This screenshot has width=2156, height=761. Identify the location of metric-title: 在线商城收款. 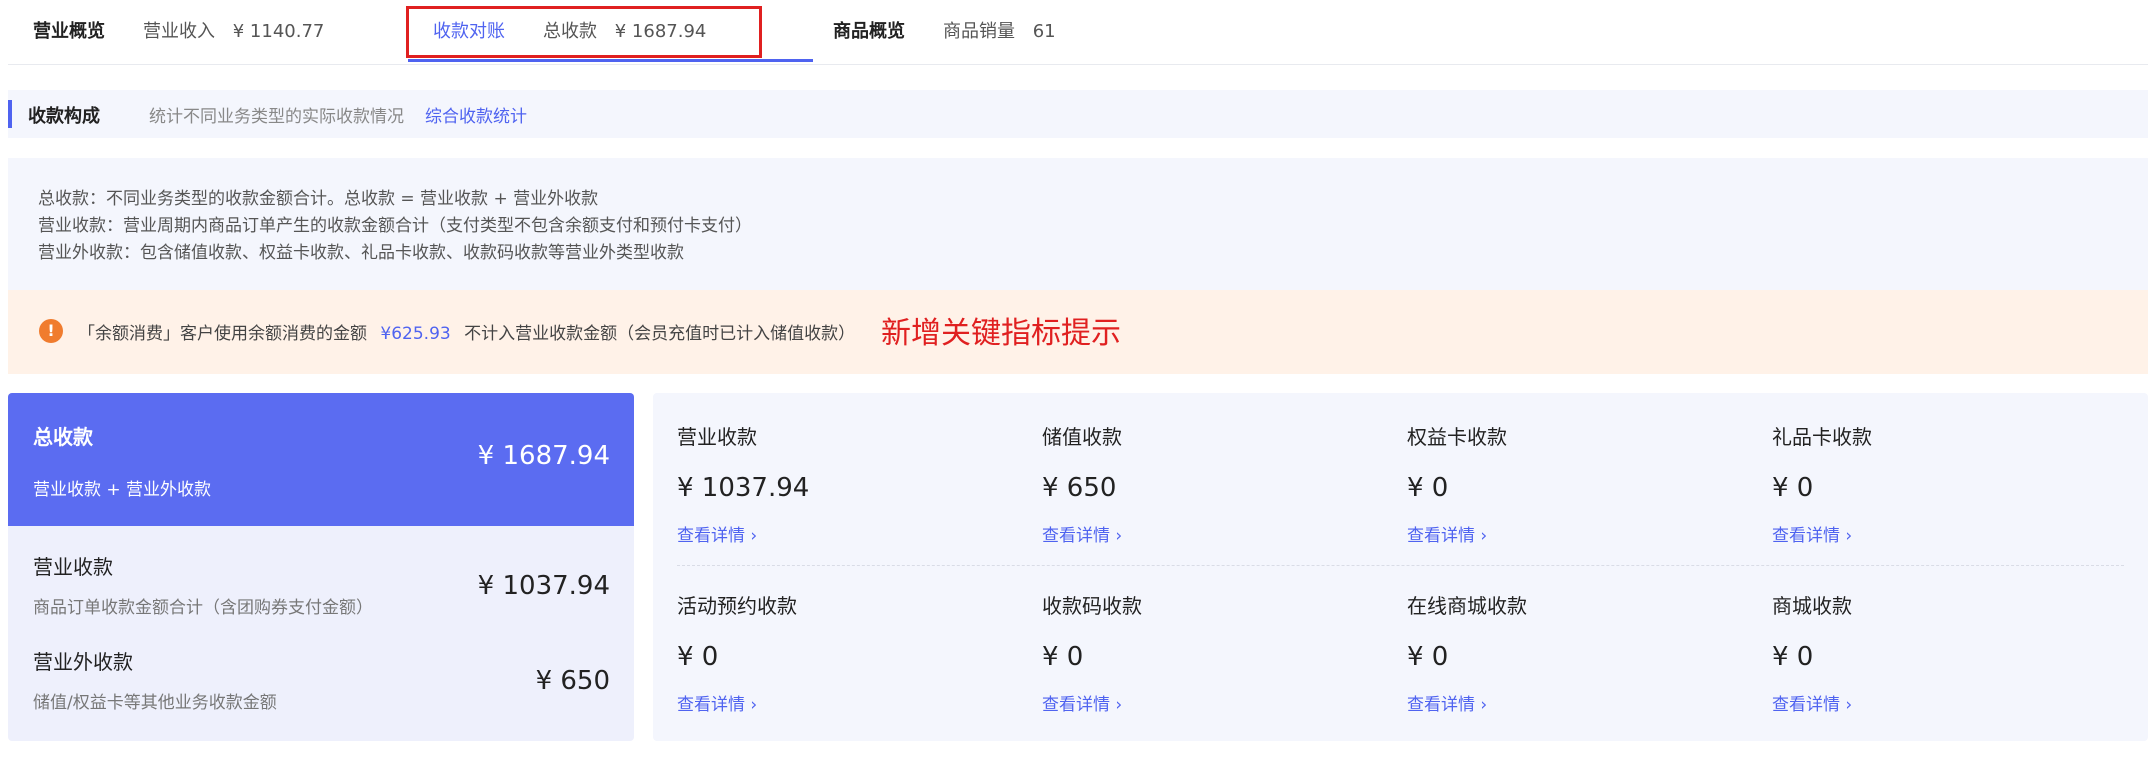
(1467, 606).